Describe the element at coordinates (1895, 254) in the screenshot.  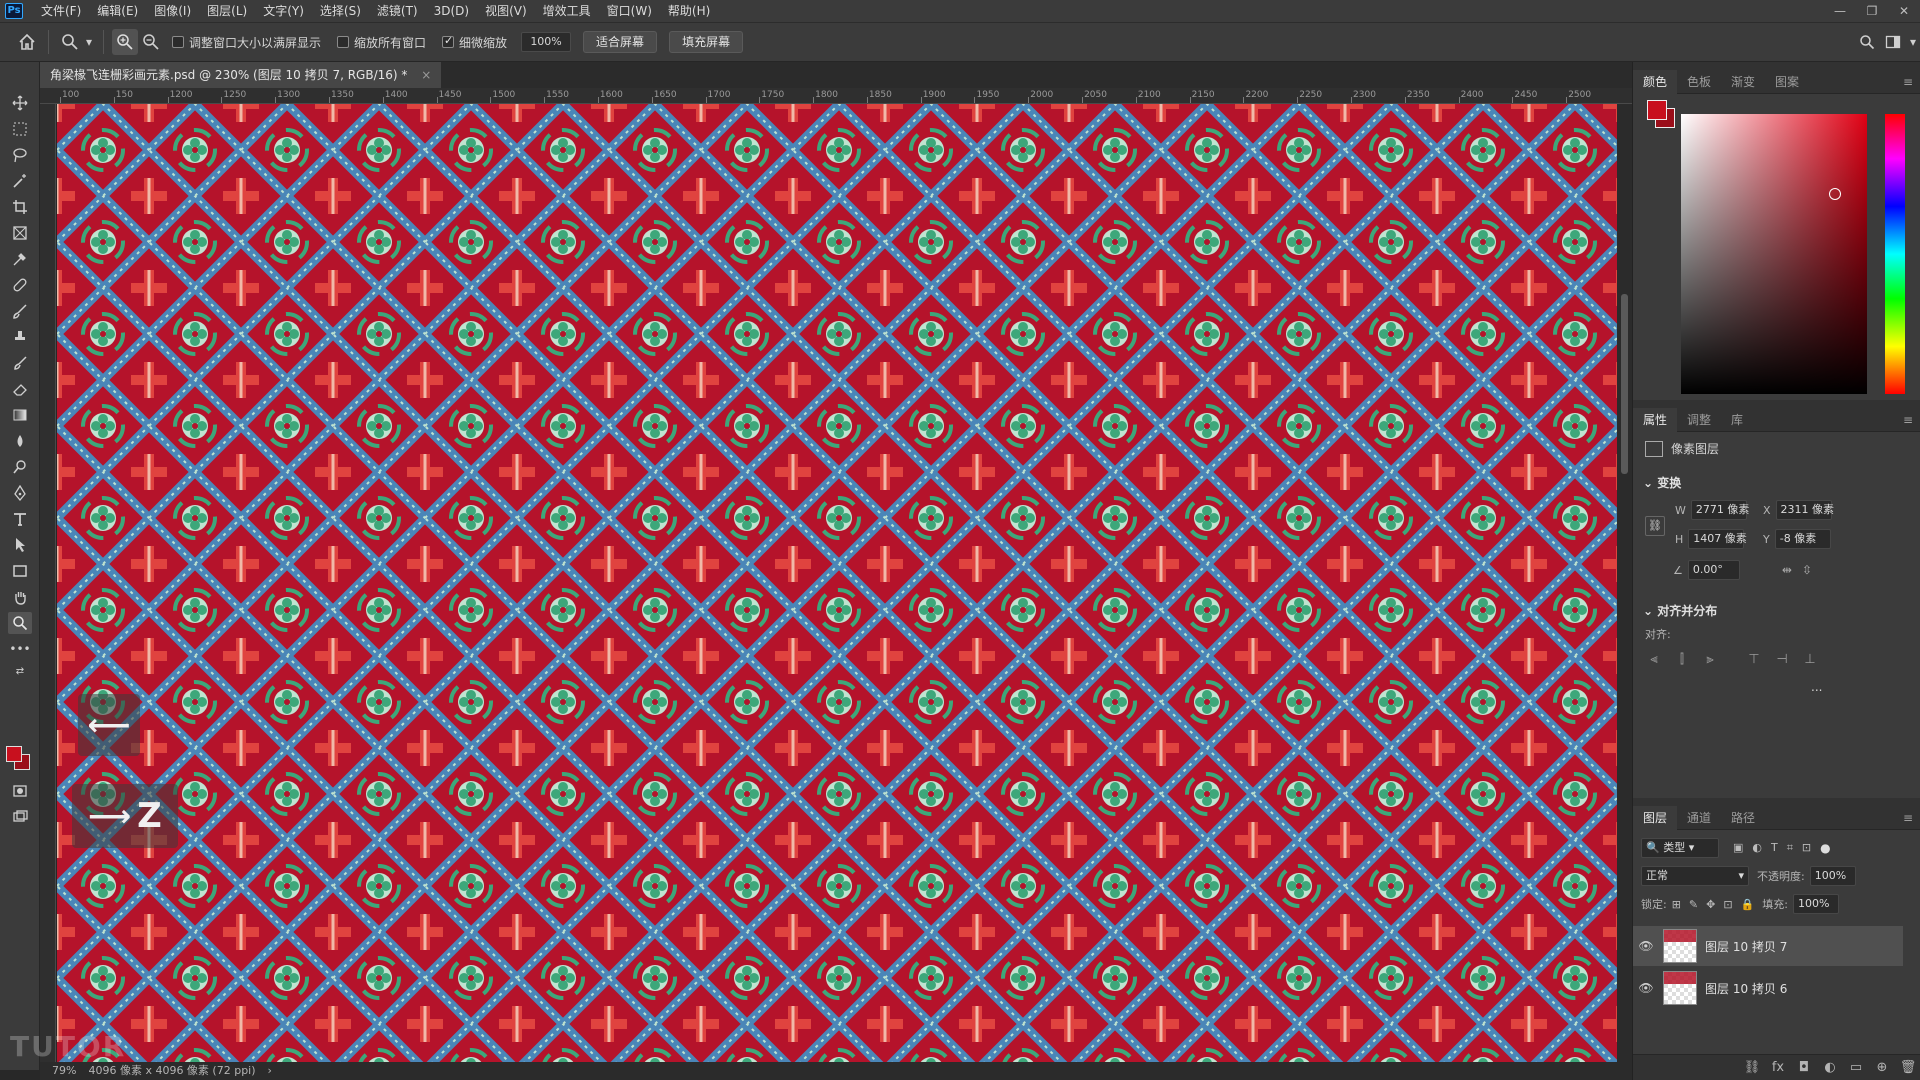
I see `hue-slider` at that location.